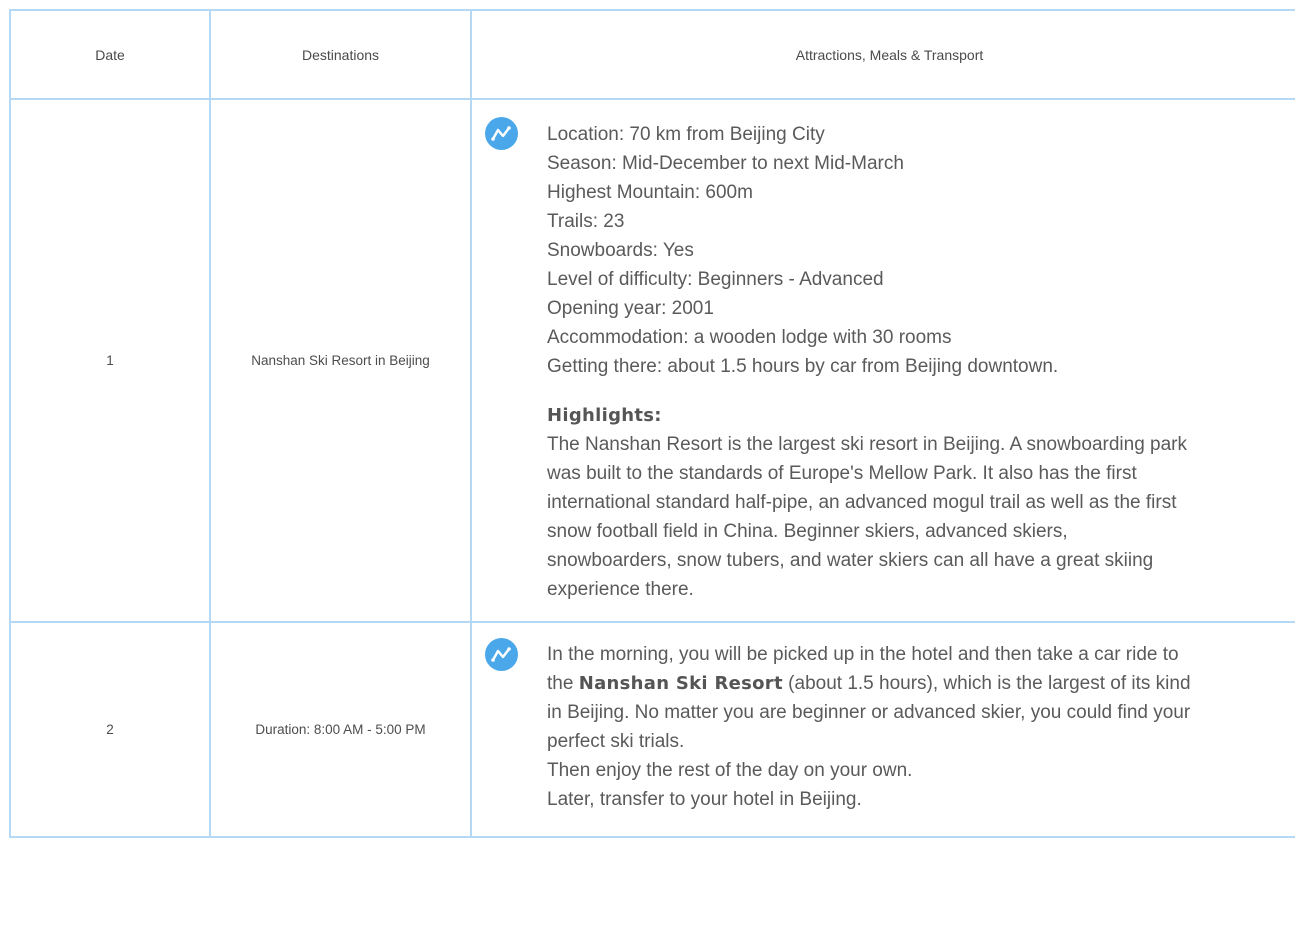 The height and width of the screenshot is (952, 1295). Describe the element at coordinates (340, 729) in the screenshot. I see `duration-cell: Duration: 8:00 AM - 5:00 PM` at that location.